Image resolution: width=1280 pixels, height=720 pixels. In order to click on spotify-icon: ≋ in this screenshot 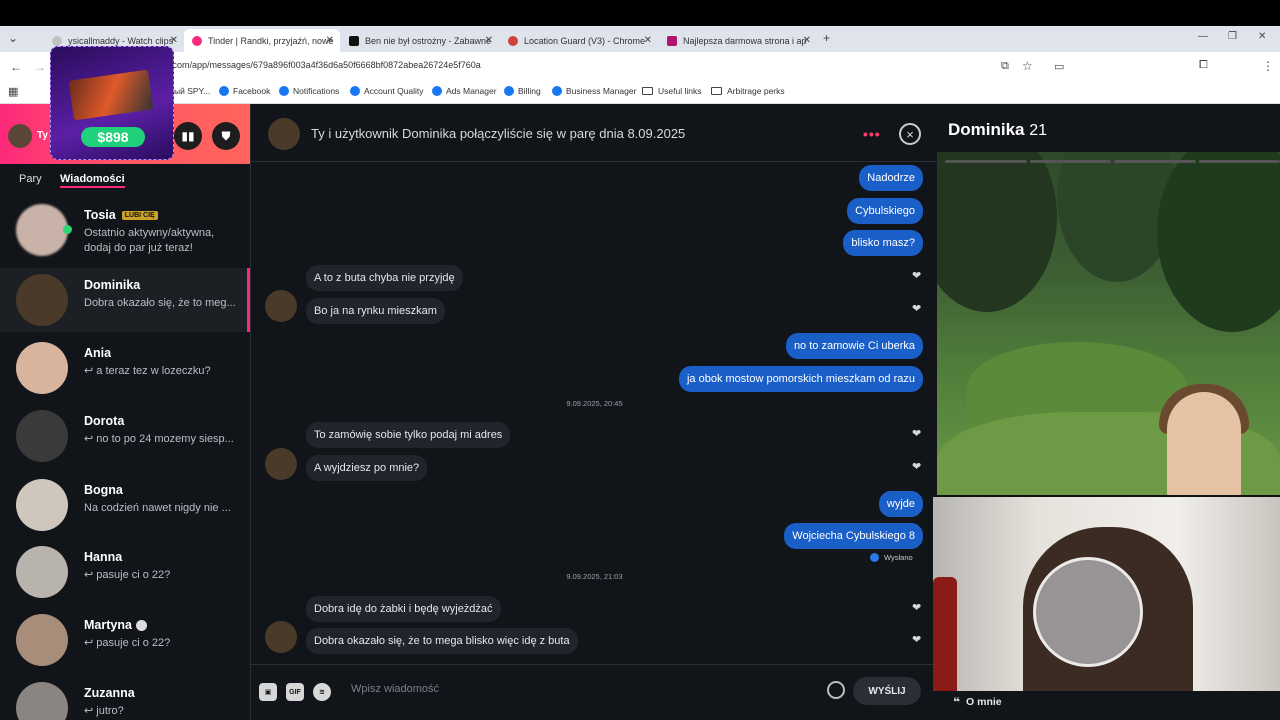, I will do `click(322, 692)`.